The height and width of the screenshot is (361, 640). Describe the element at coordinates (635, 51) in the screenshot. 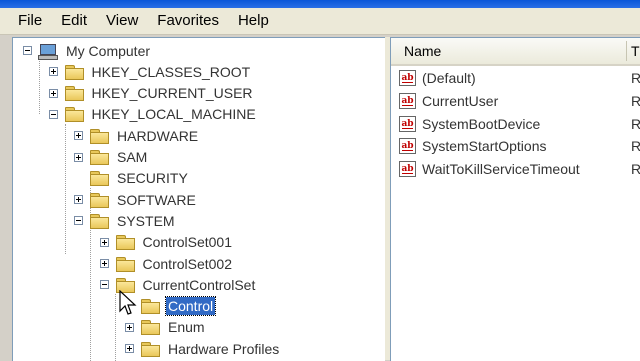

I see `column-type-header: T` at that location.